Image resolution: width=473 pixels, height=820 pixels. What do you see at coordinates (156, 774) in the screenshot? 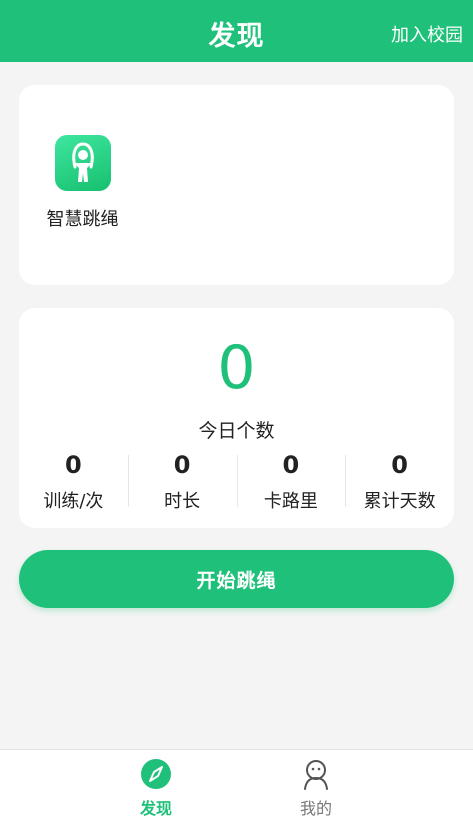
I see `compass-icon` at bounding box center [156, 774].